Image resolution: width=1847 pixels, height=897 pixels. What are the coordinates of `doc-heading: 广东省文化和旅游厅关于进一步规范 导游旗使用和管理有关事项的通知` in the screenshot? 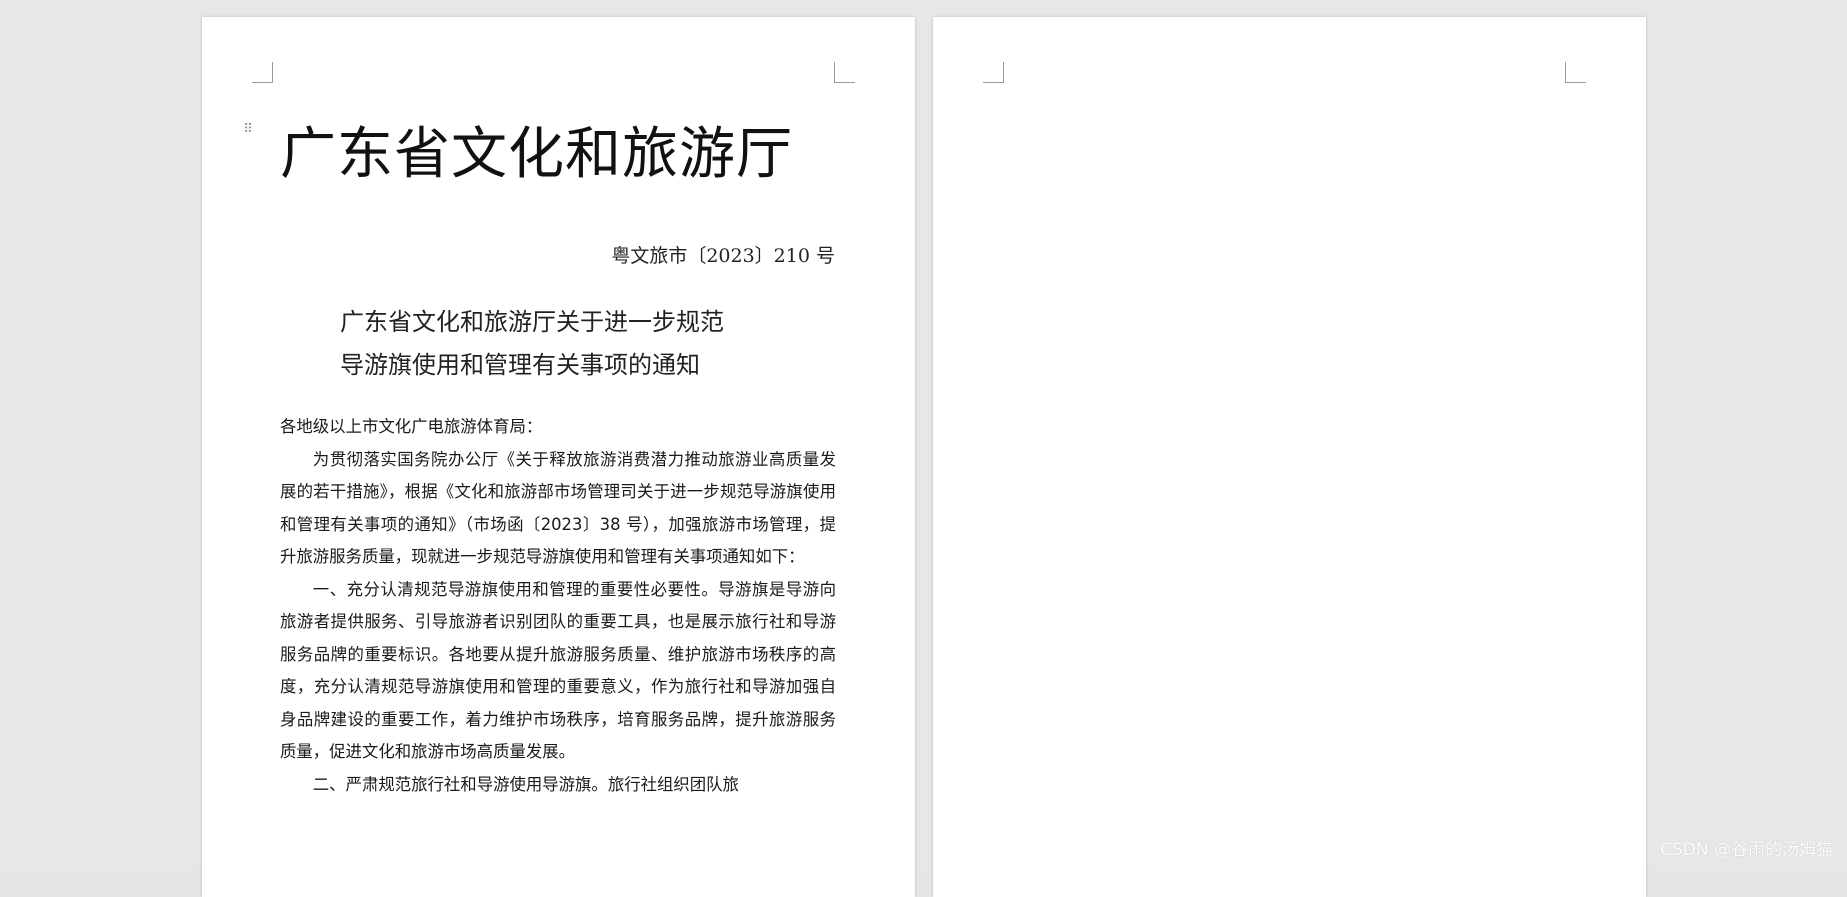 It's located at (532, 344).